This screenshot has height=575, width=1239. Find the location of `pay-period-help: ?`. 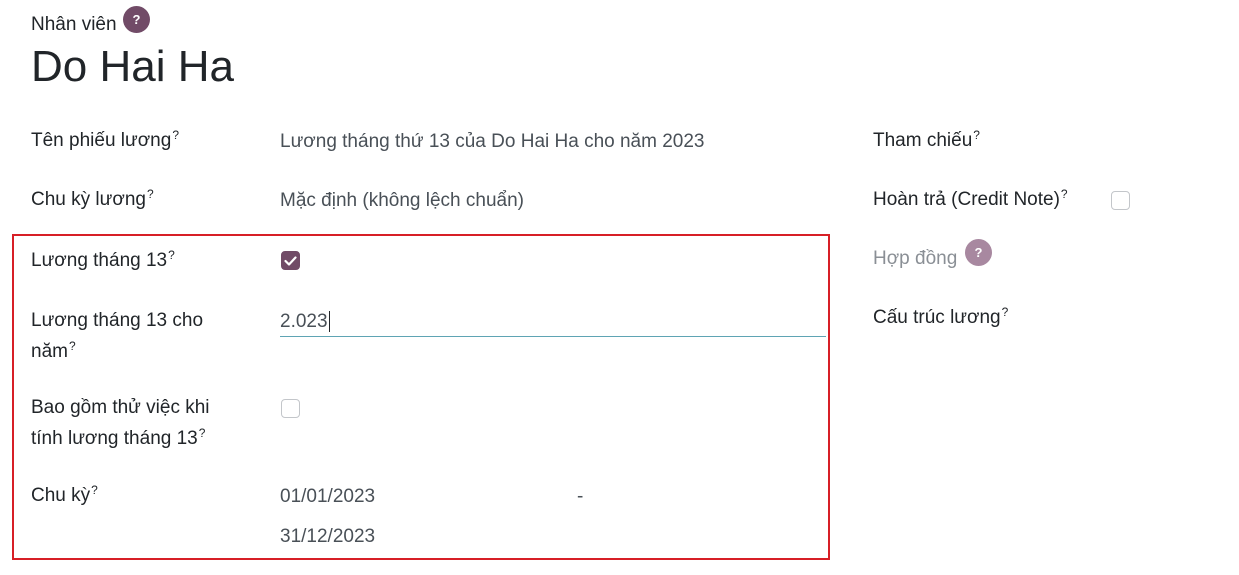

pay-period-help: ? is located at coordinates (150, 194).